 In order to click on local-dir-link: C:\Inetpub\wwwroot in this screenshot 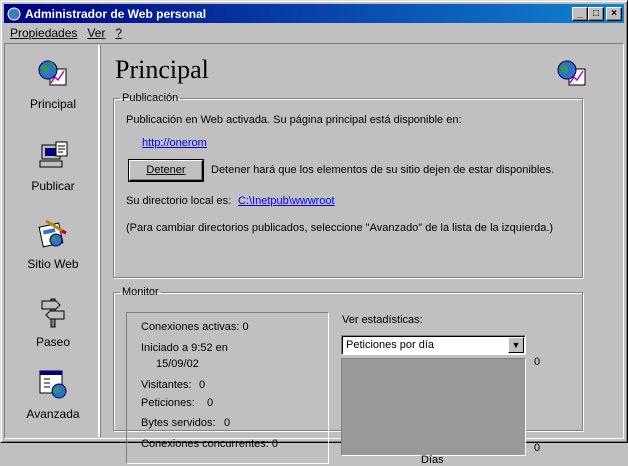, I will do `click(286, 201)`.